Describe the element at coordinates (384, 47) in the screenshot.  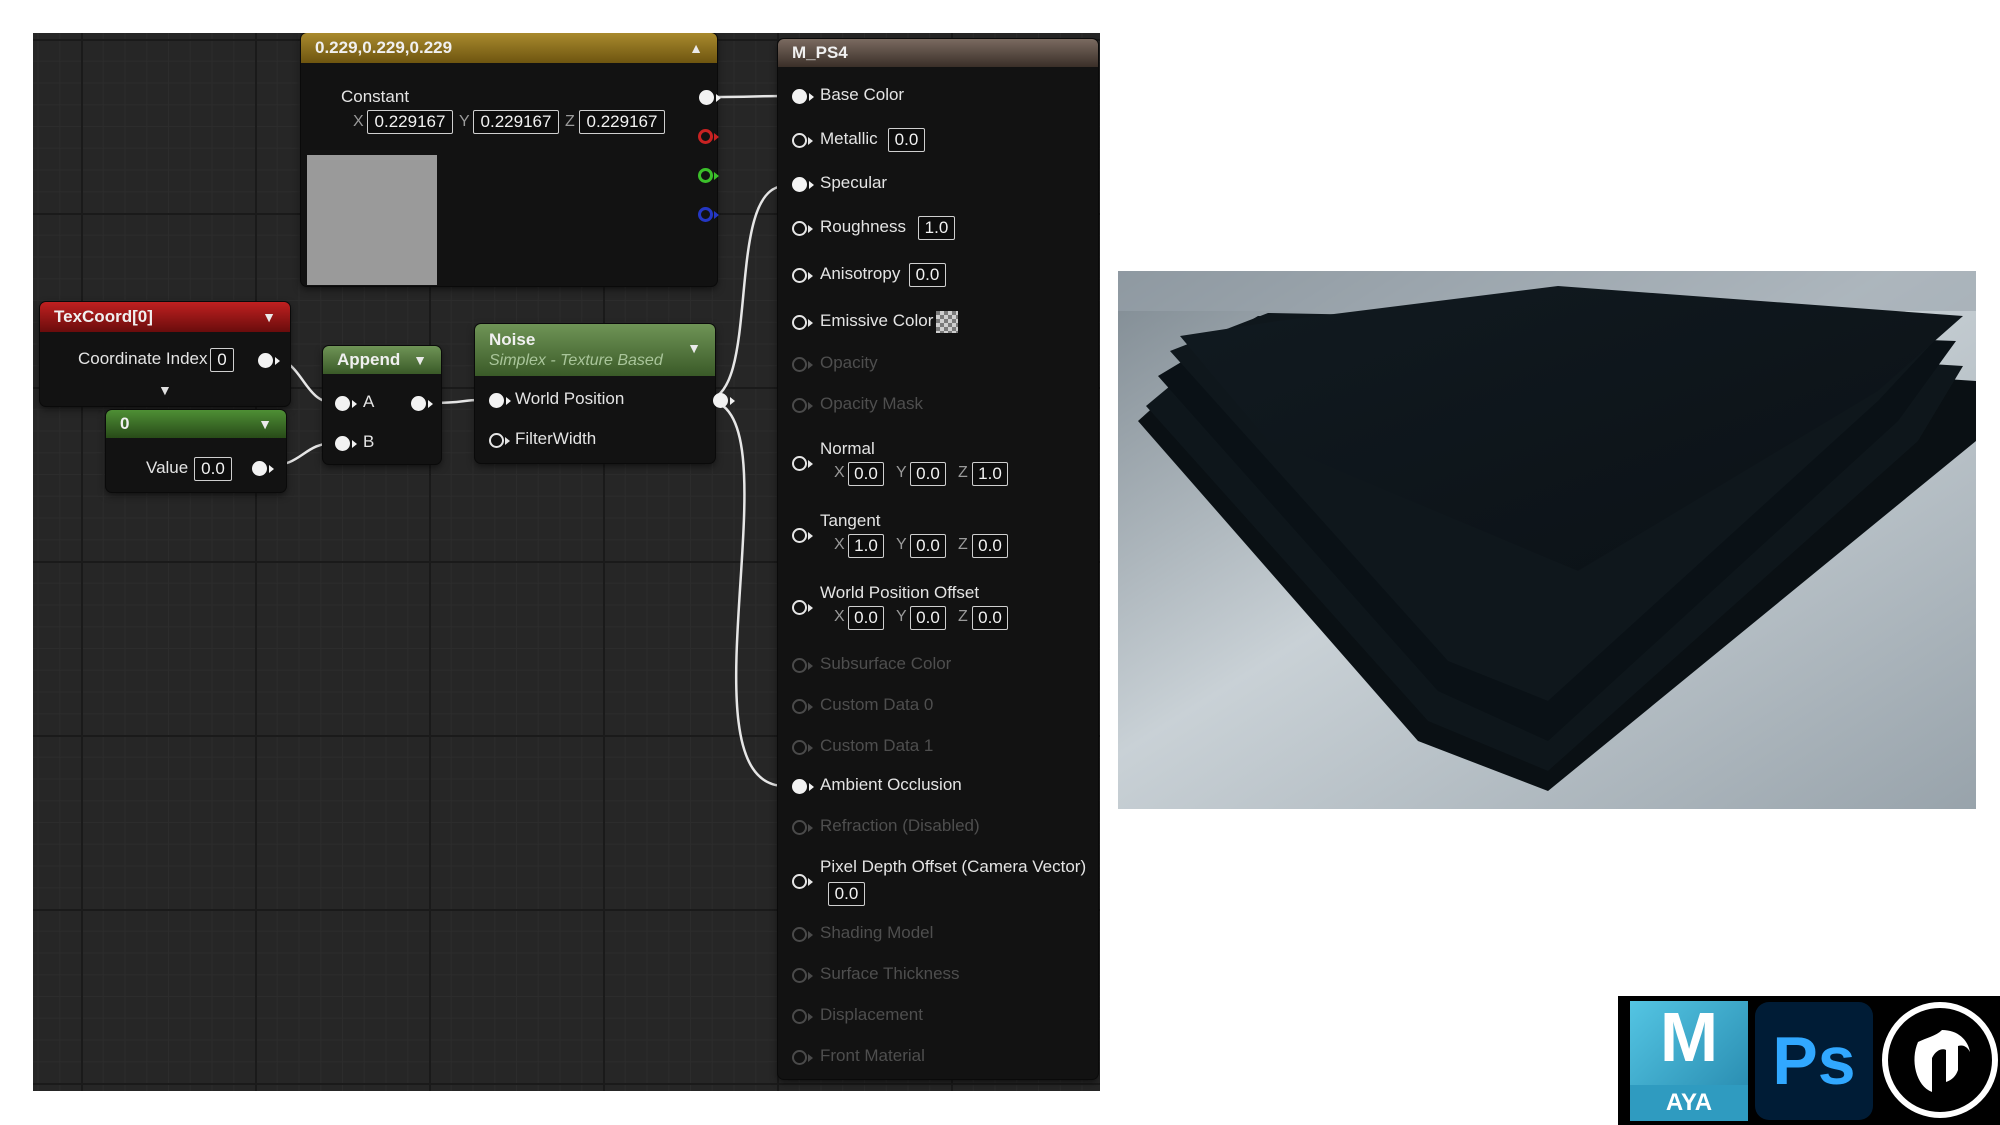
I see `constant3vector-node-title: 0.229,0.229,0.229` at that location.